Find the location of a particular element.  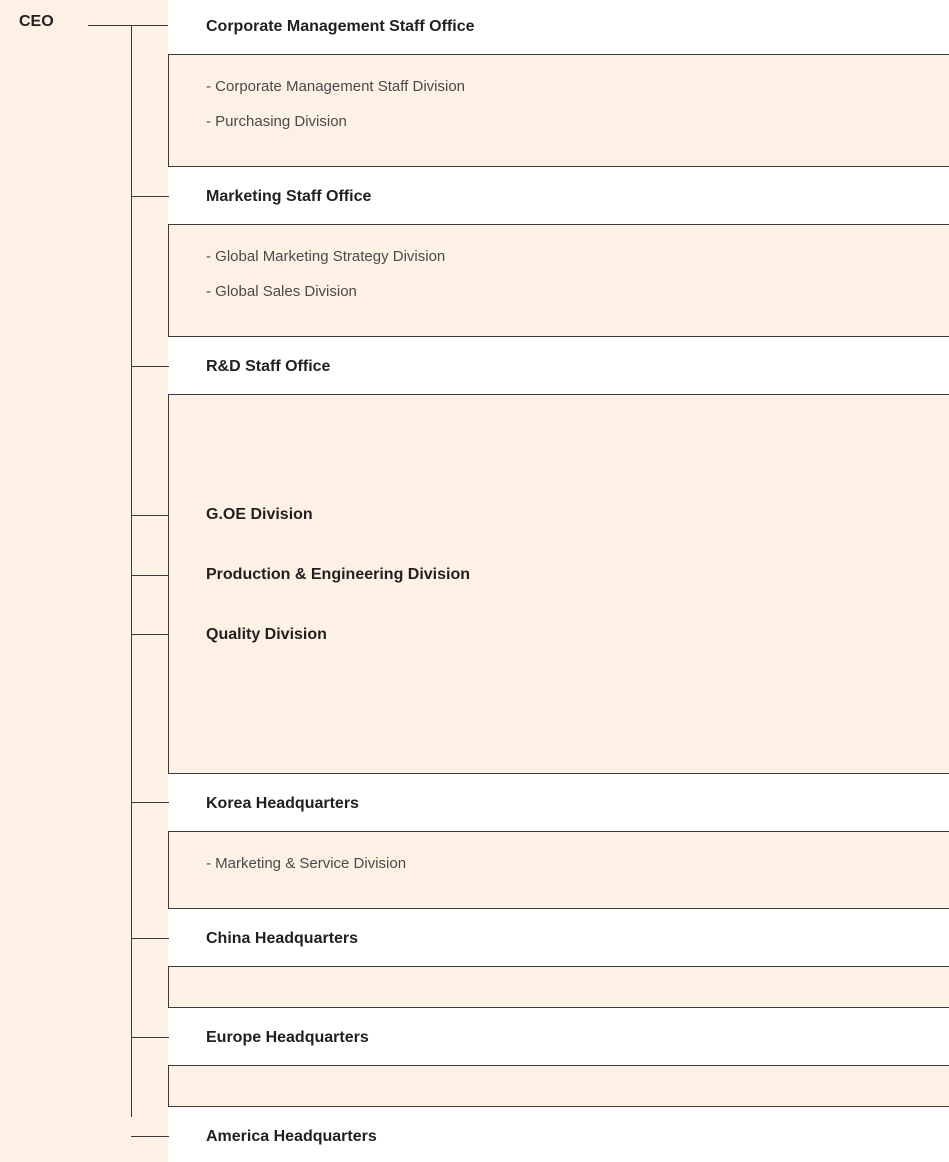

trunk-line is located at coordinates (131, 571).